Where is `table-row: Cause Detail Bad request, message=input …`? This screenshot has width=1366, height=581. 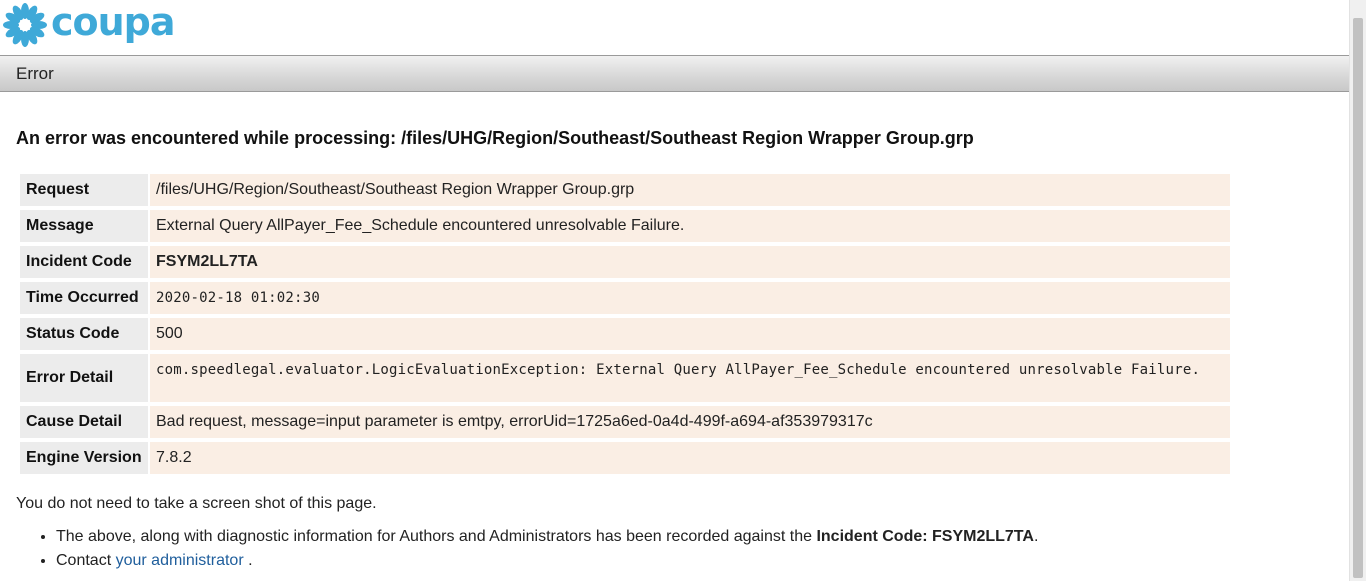 table-row: Cause Detail Bad request, message=input … is located at coordinates (625, 422).